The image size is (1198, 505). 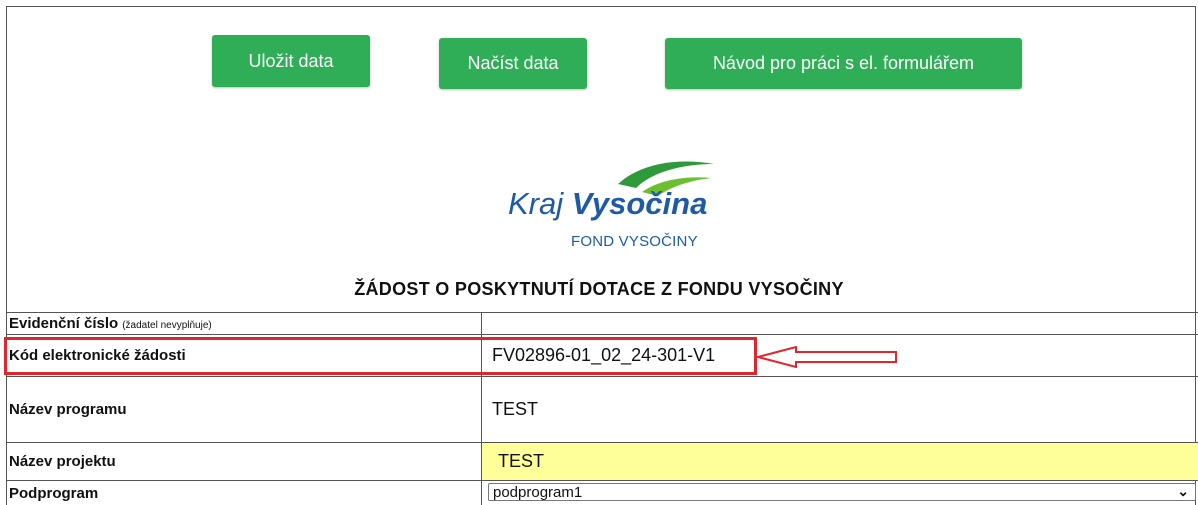 I want to click on row-label-cell: Evidenční číslo (žadatel nevyplňuje), so click(x=244, y=323).